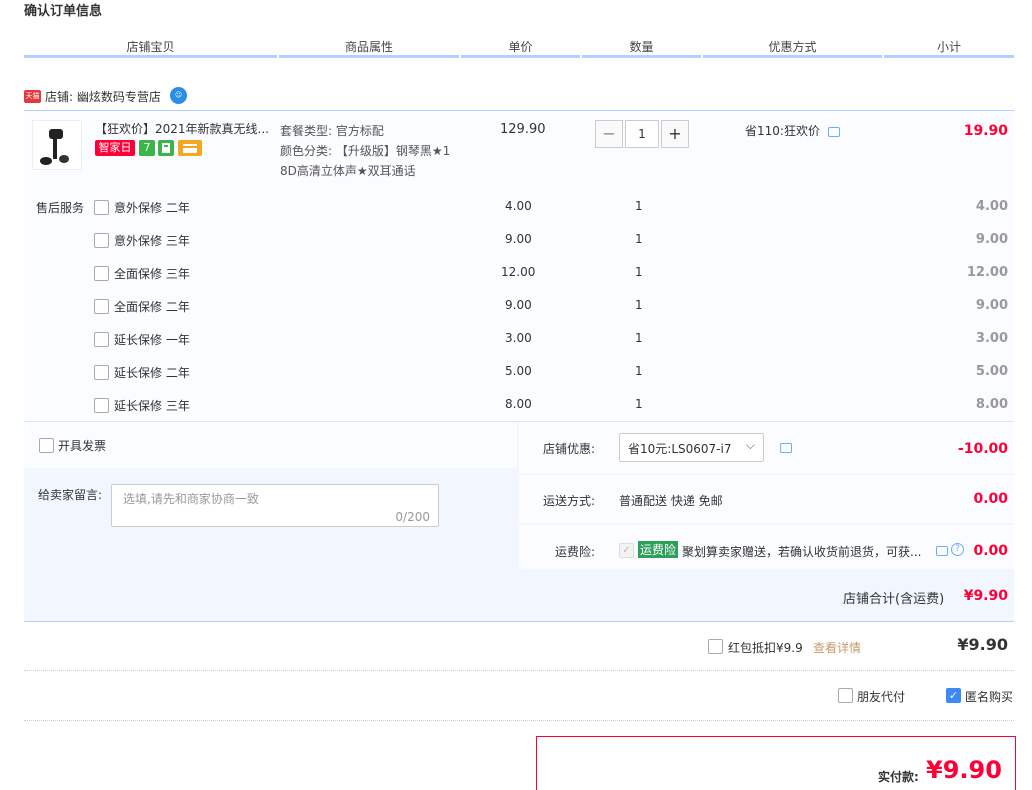 This screenshot has width=1032, height=790. What do you see at coordinates (715, 646) in the screenshot?
I see `redpacket-checkbox` at bounding box center [715, 646].